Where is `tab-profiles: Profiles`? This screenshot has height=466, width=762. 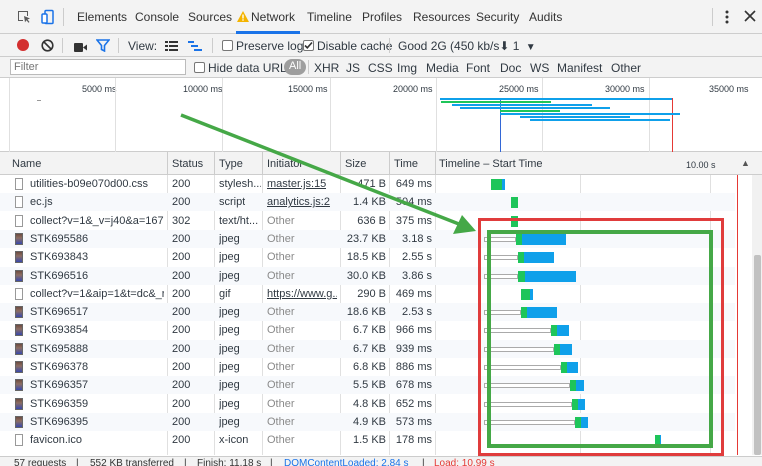 tab-profiles: Profiles is located at coordinates (382, 17).